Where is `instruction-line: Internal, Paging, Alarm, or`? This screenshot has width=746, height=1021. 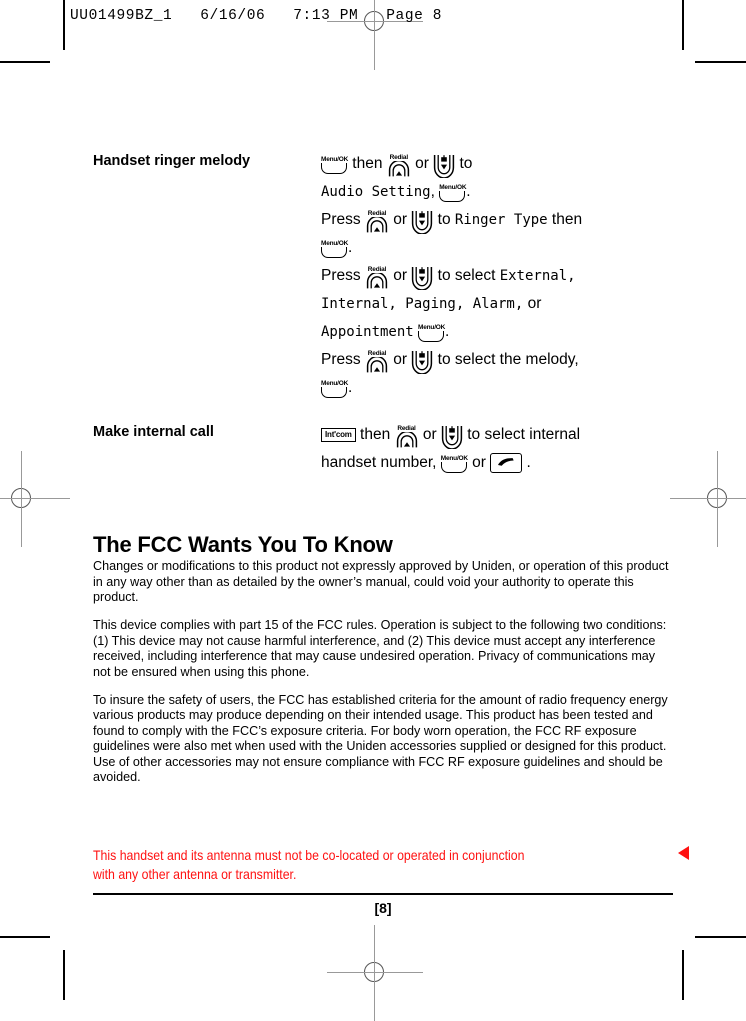 instruction-line: Internal, Paging, Alarm, or is located at coordinates (497, 304).